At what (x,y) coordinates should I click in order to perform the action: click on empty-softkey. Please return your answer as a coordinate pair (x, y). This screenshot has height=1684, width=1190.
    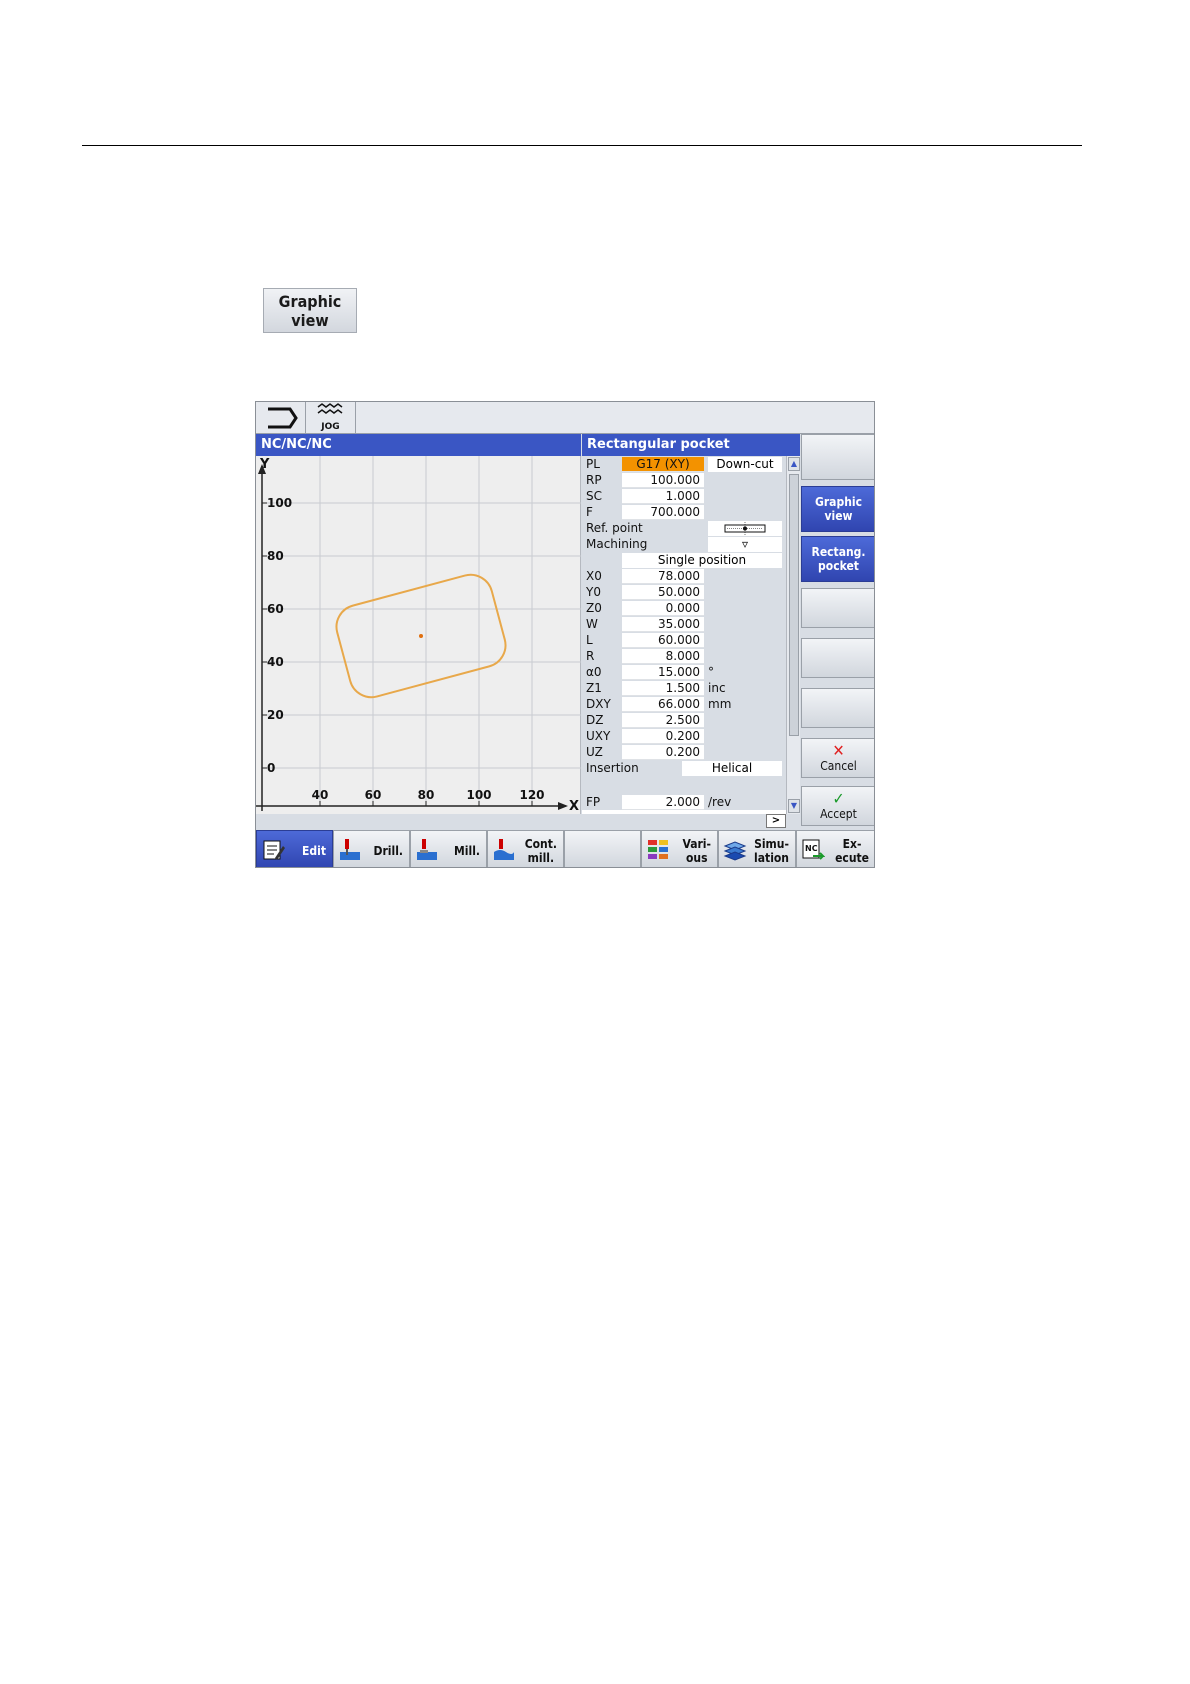
    Looking at the image, I should click on (602, 848).